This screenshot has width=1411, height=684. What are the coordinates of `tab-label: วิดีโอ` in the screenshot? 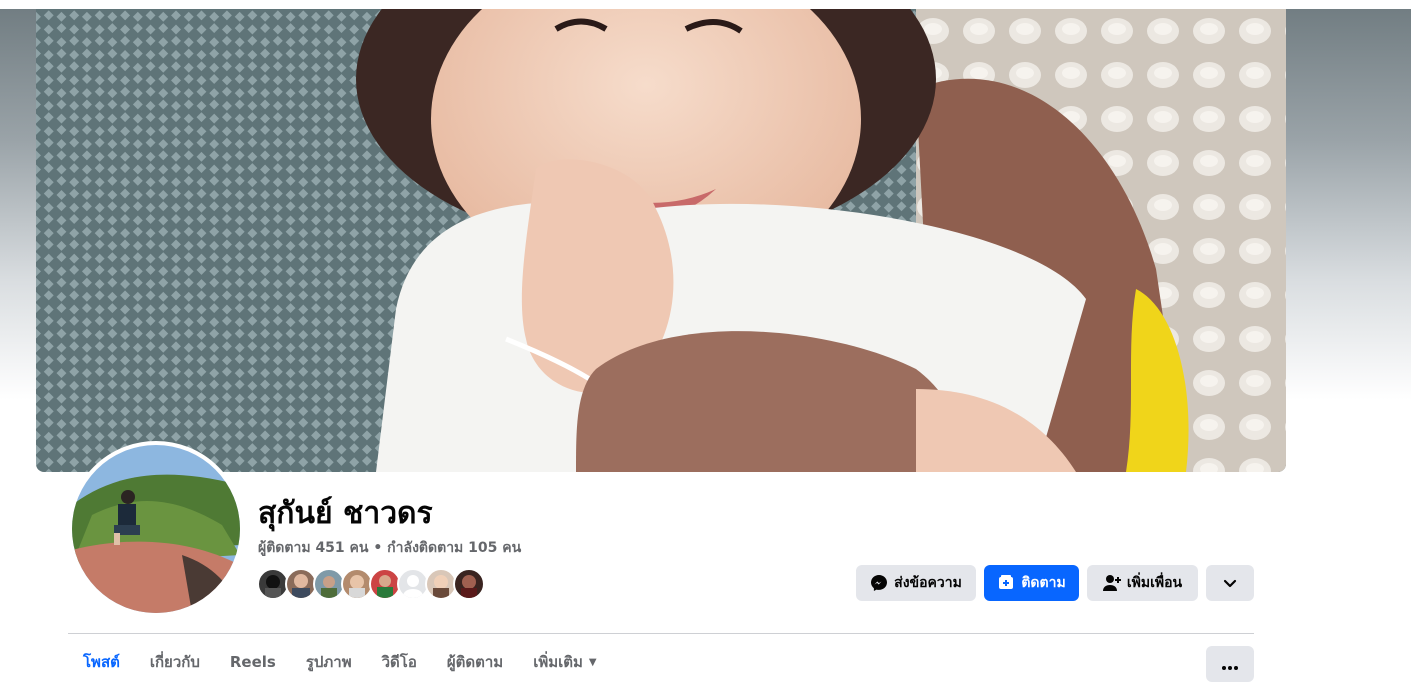 It's located at (399, 662).